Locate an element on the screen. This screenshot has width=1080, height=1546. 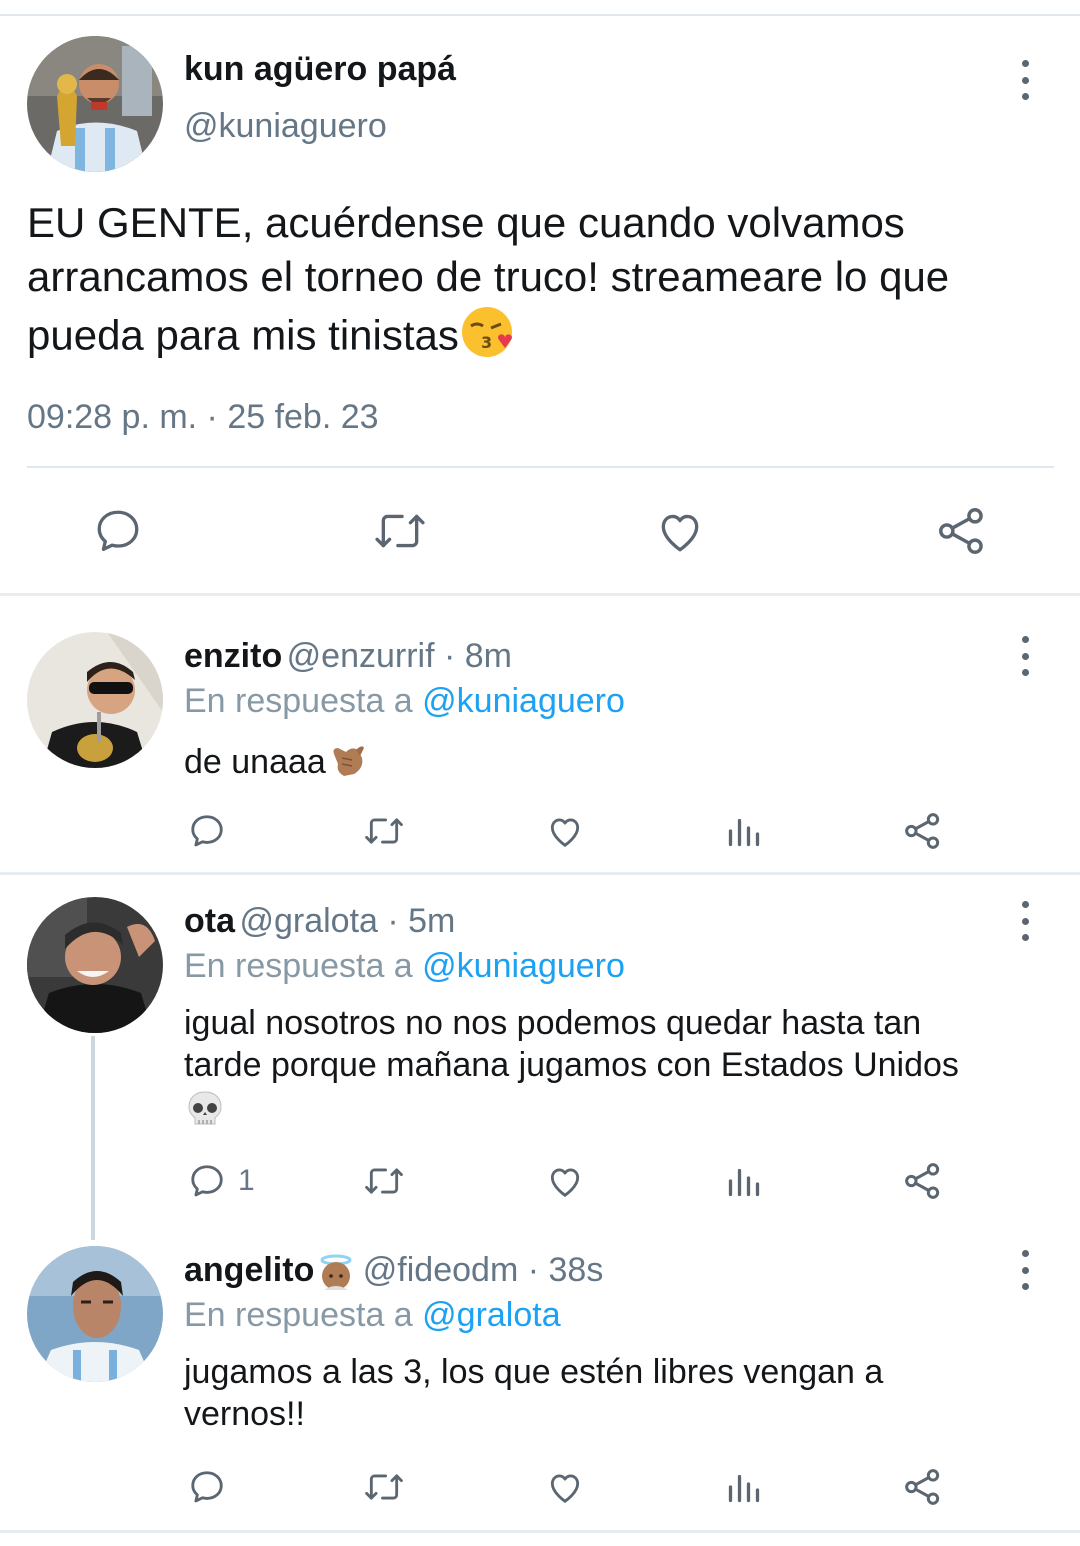
author-name: angelito is located at coordinates (249, 1270).